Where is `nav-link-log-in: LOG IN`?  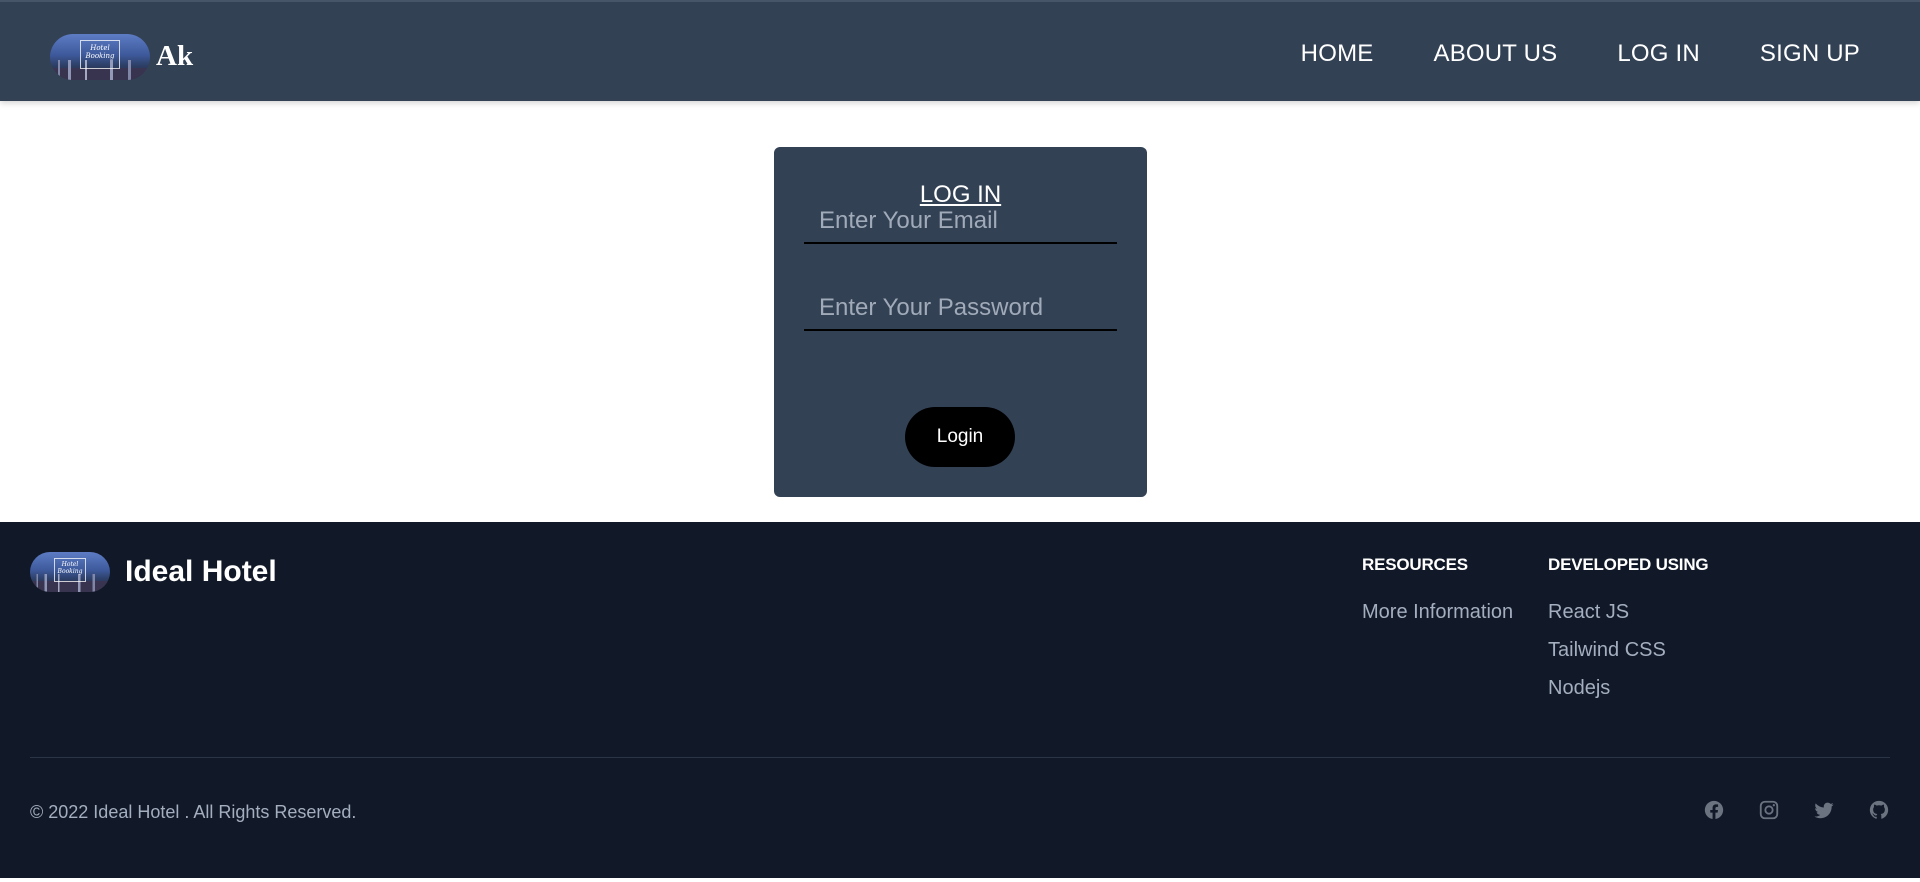
nav-link-log-in: LOG IN is located at coordinates (1658, 54).